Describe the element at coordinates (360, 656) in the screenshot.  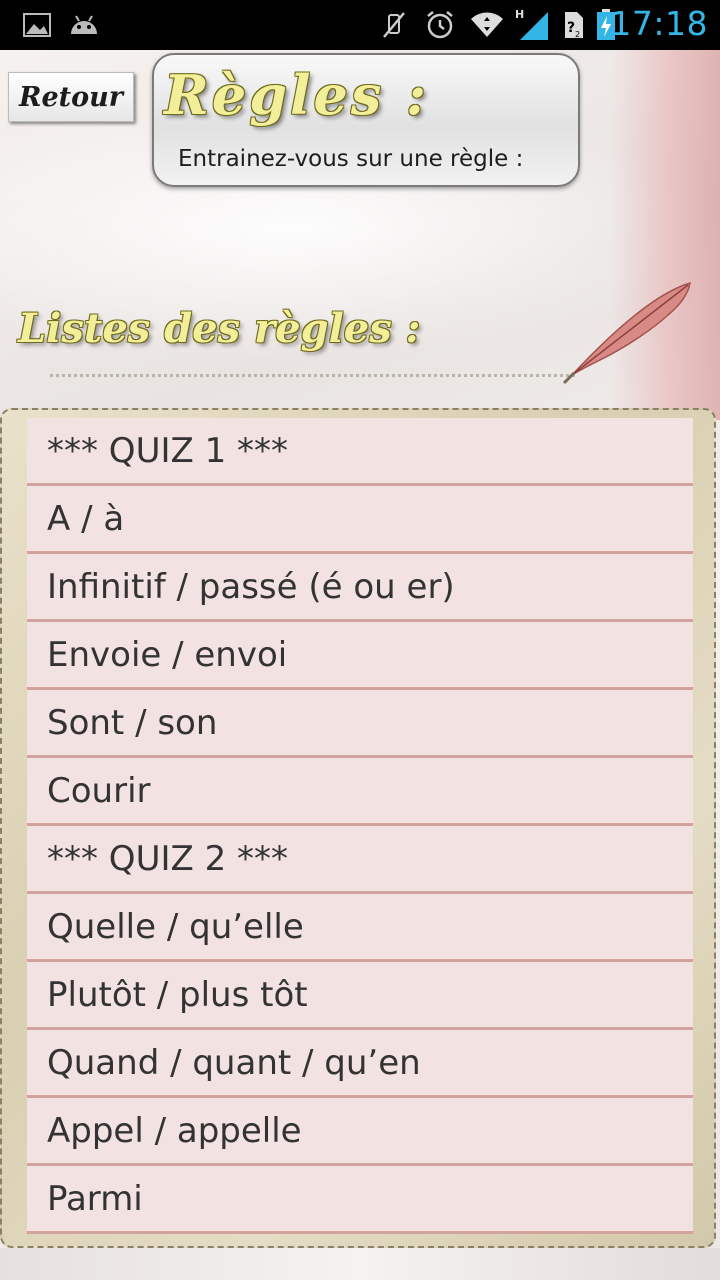
I see `list-item-envoie-envoi: Envoie / envoi` at that location.